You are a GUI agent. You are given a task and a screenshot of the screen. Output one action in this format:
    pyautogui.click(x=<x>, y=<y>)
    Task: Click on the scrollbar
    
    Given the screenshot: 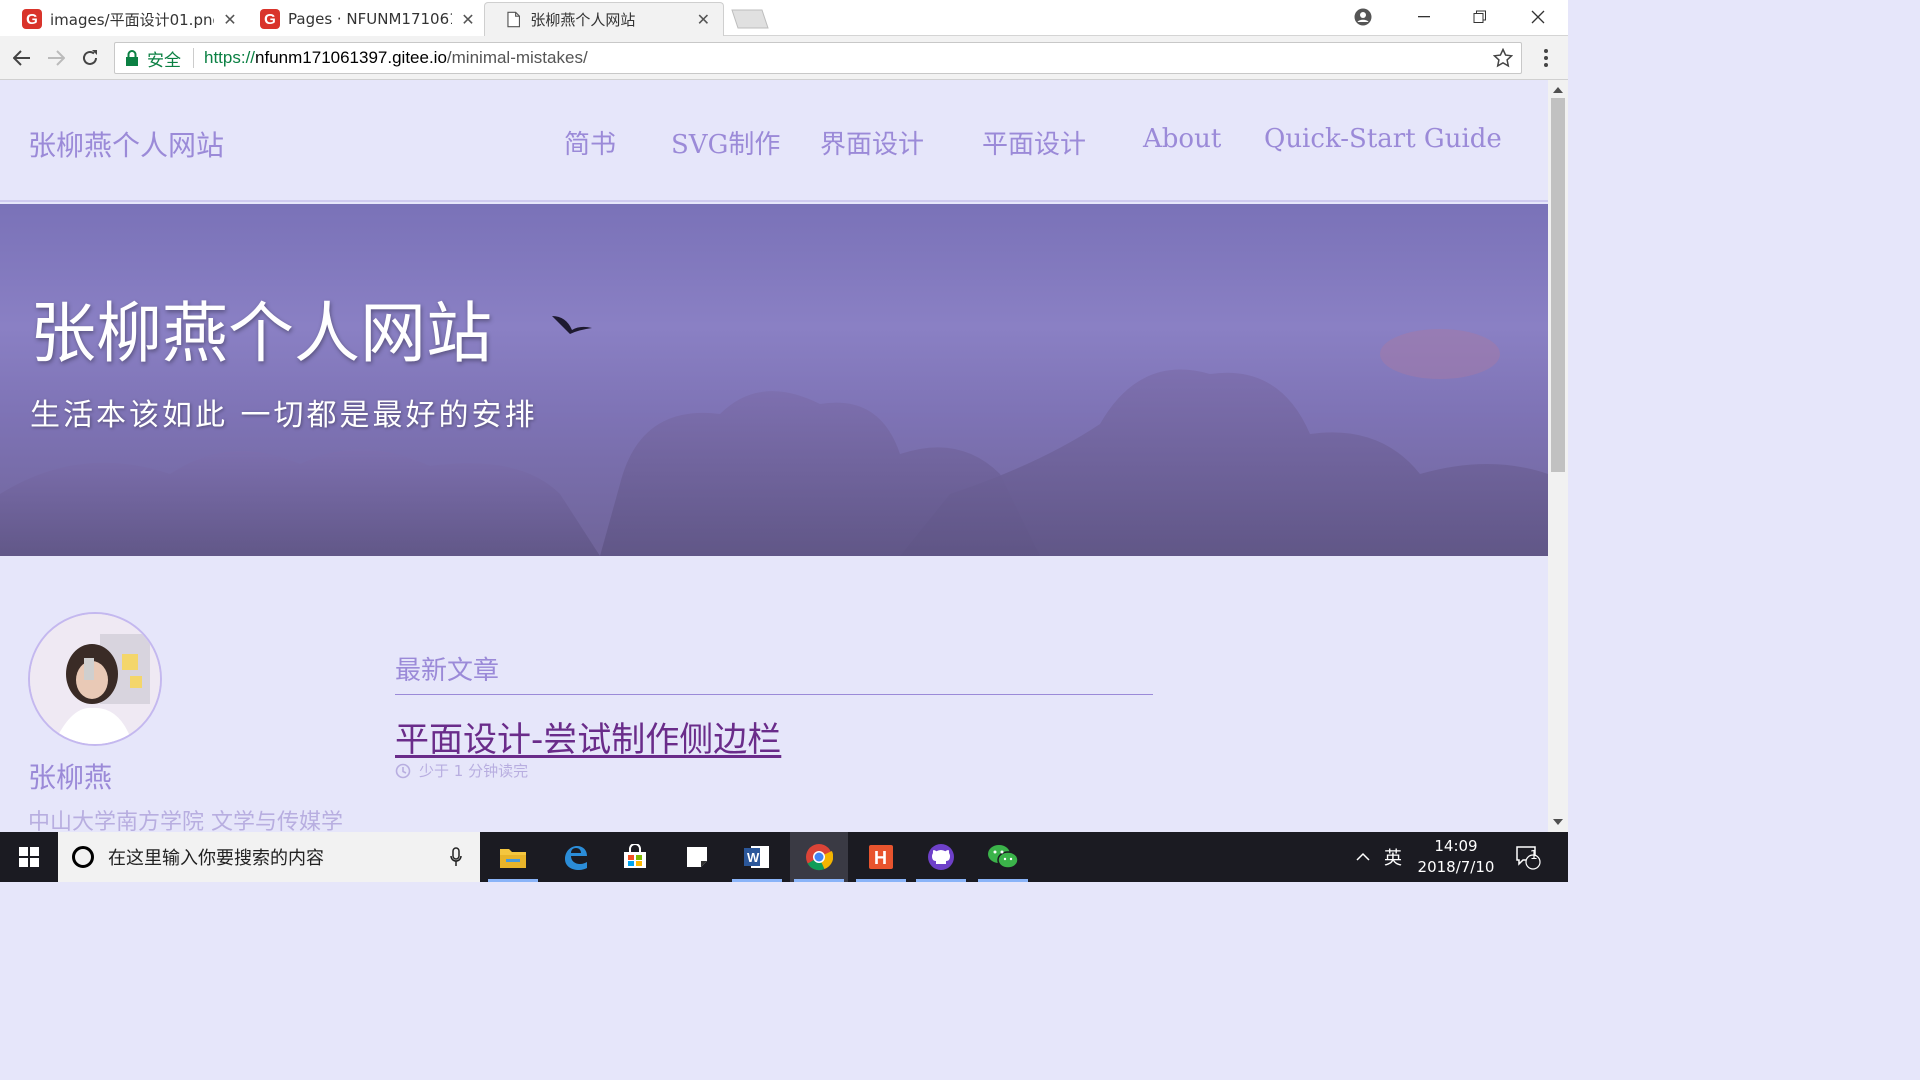 What is the action you would take?
    pyautogui.click(x=1558, y=456)
    